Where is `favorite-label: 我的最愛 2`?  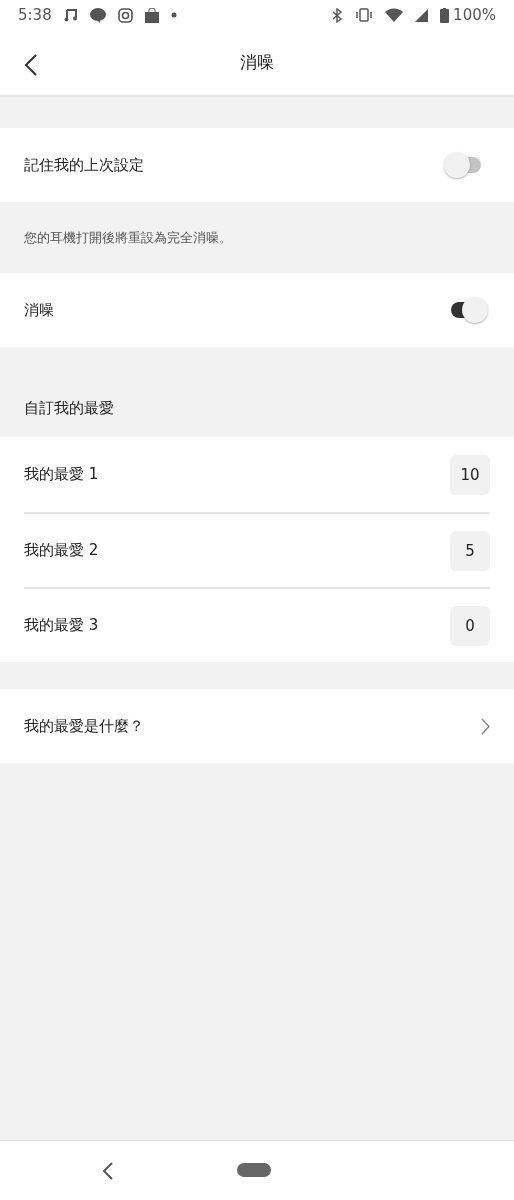 favorite-label: 我的最愛 2 is located at coordinates (62, 550).